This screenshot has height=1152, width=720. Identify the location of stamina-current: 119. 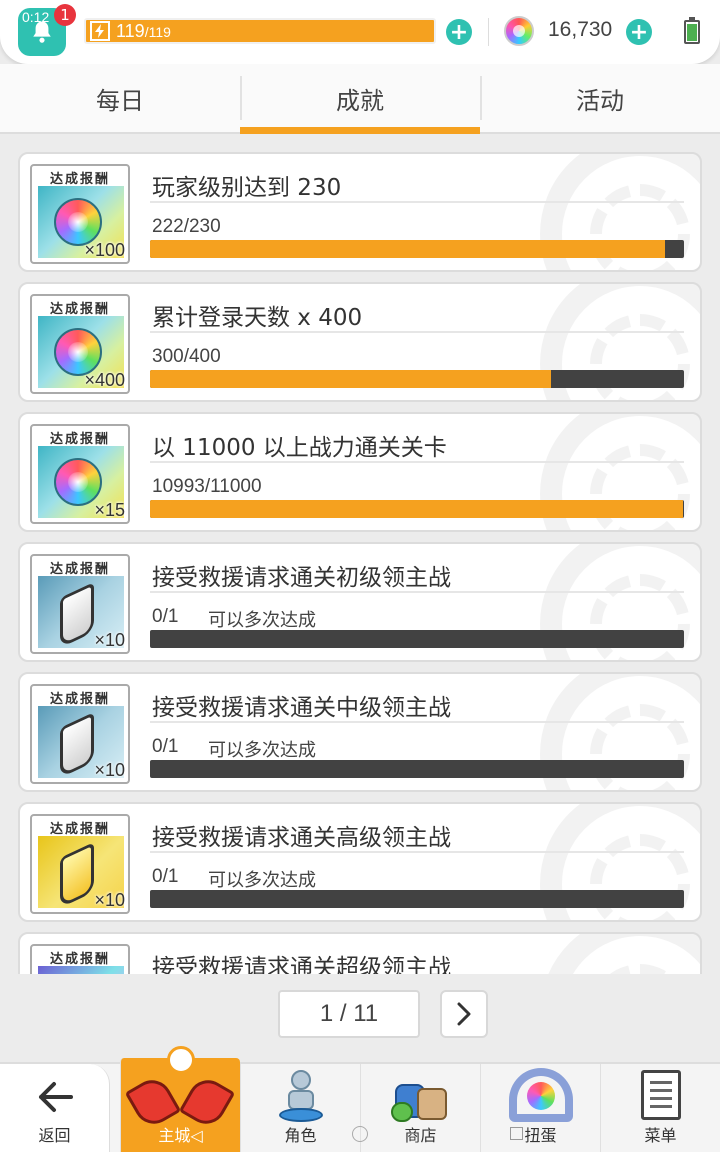
(130, 30).